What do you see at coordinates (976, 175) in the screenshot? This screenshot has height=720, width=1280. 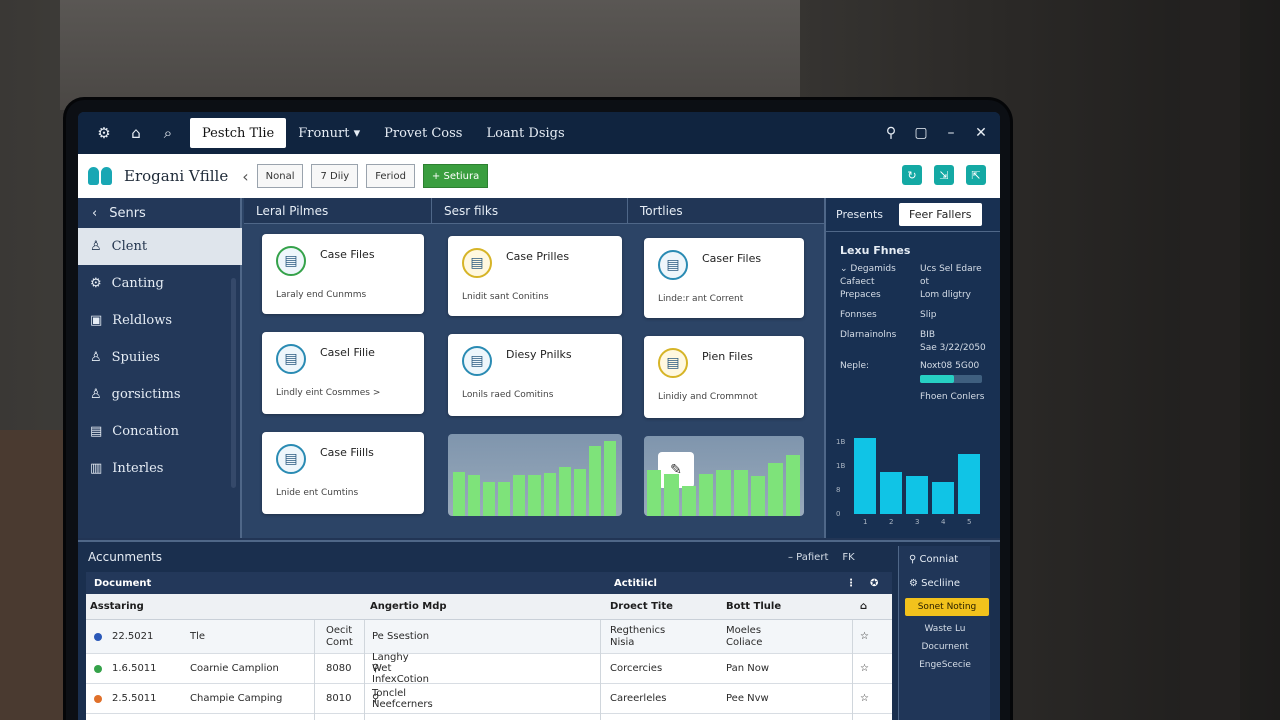 I see `share-box-icon: ⇱` at bounding box center [976, 175].